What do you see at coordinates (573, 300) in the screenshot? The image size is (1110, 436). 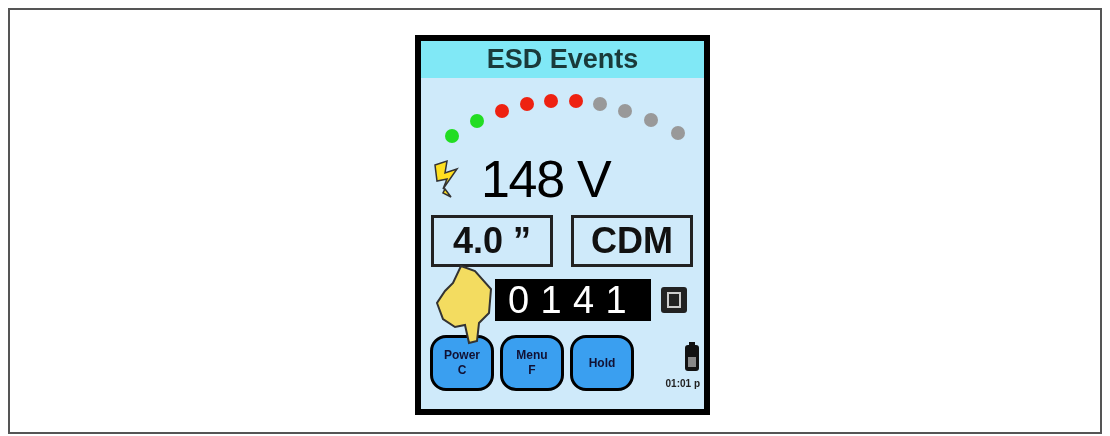 I see `event-counter: 0141` at bounding box center [573, 300].